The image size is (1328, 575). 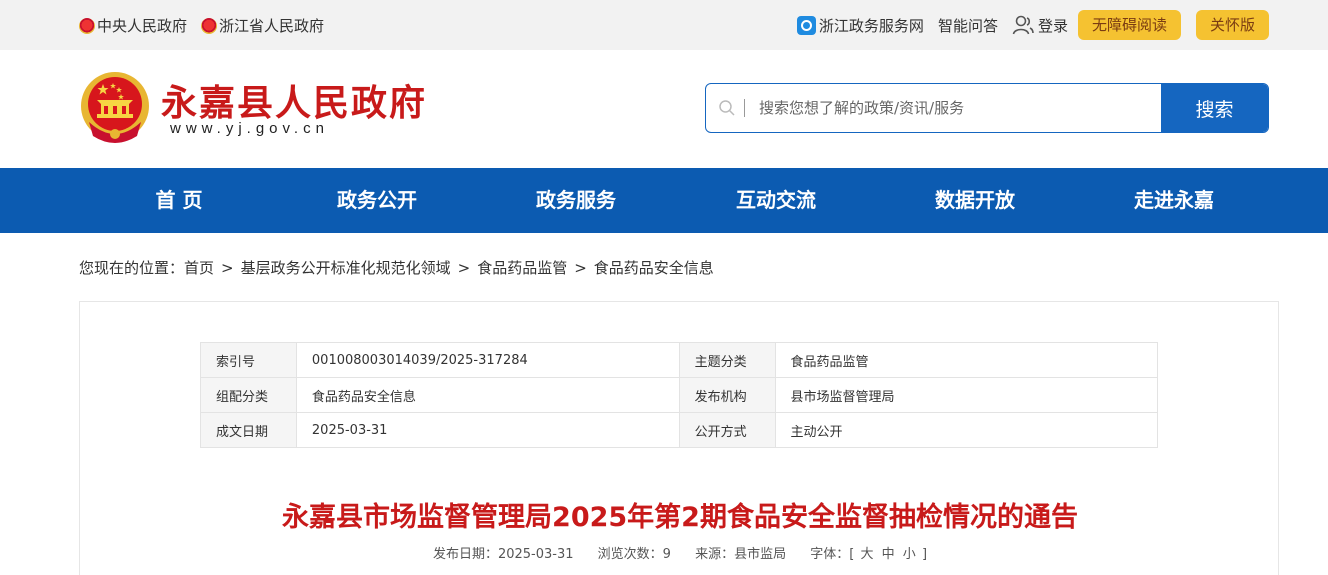 What do you see at coordinates (1052, 25) in the screenshot?
I see `login-label: 登录` at bounding box center [1052, 25].